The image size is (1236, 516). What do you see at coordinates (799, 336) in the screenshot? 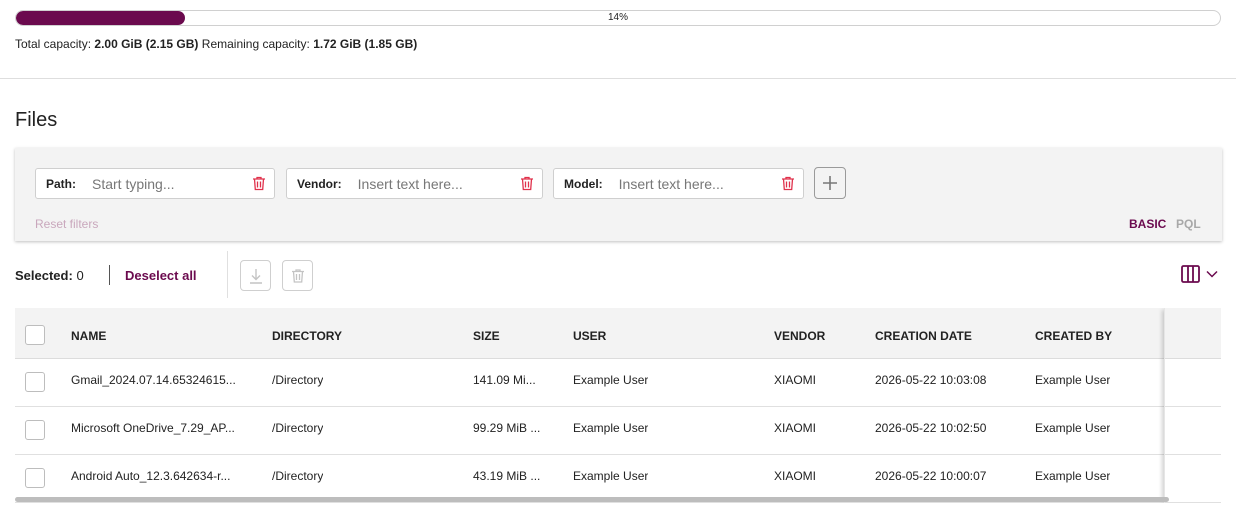
I see `column-header-vendor: VENDOR` at bounding box center [799, 336].